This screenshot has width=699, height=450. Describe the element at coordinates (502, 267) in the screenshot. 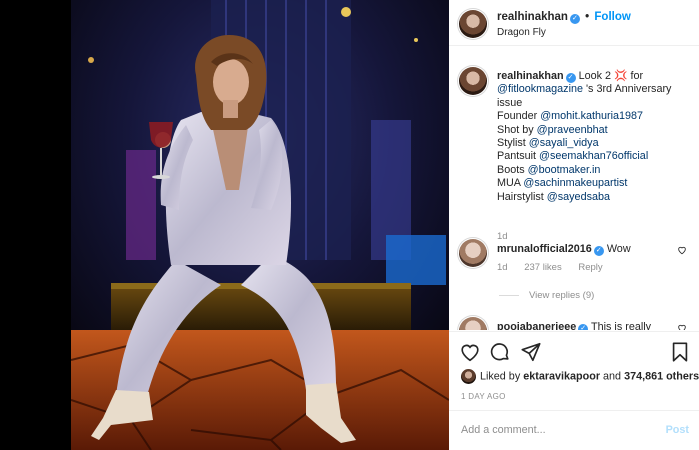

I see `comment-age: 1d` at that location.